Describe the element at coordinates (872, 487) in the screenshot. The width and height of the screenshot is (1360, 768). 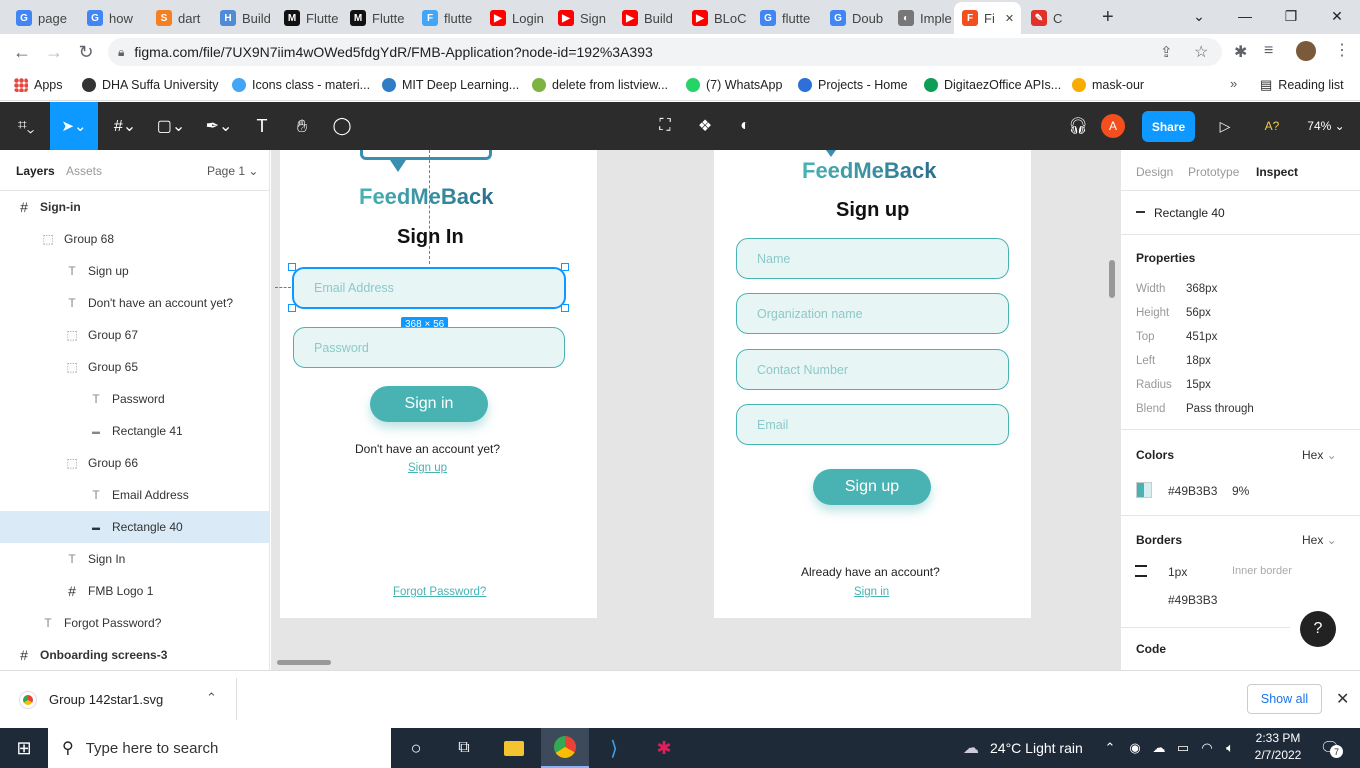
I see `sign-up-button: Sign up` at that location.